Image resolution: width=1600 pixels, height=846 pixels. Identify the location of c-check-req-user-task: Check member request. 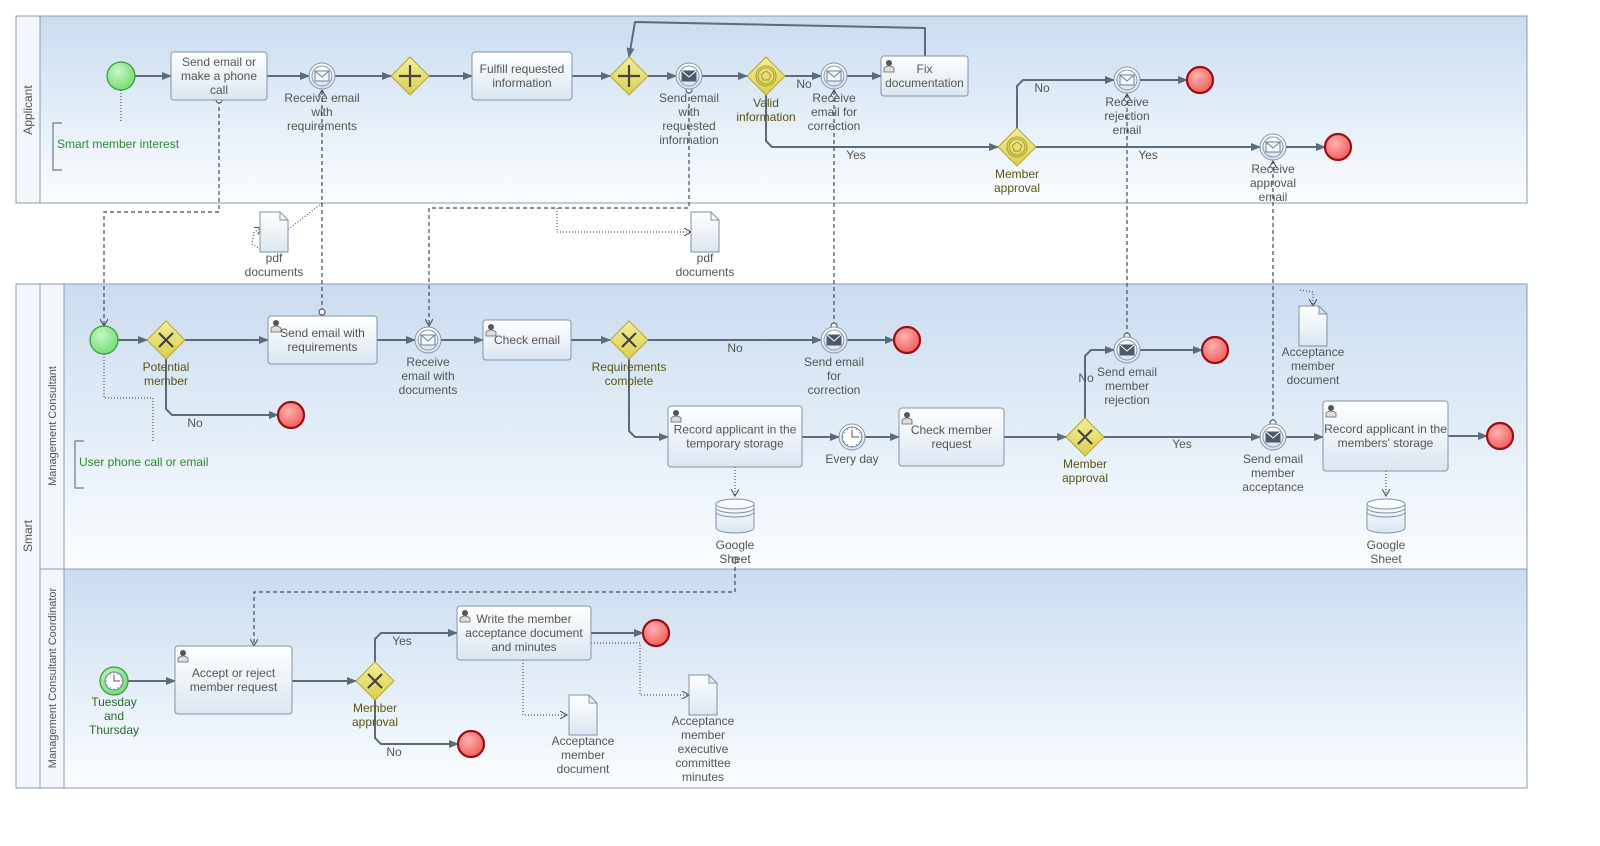
(951, 437).